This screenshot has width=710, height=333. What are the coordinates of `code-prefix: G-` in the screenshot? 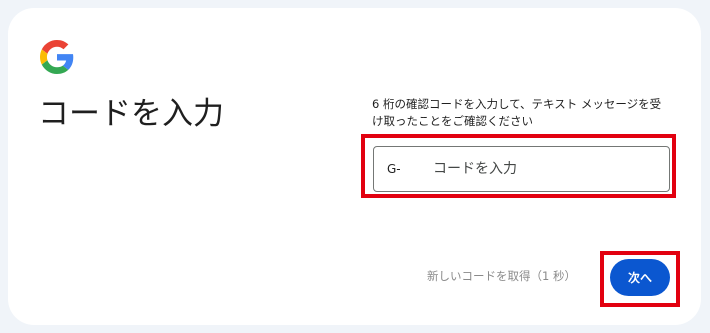 It's located at (394, 169).